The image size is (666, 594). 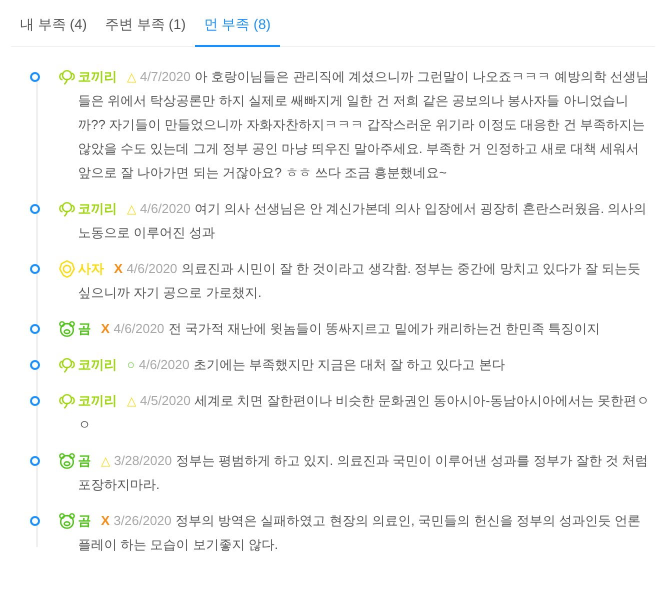 What do you see at coordinates (53, 27) in the screenshot?
I see `tab: 내 부족 (4)` at bounding box center [53, 27].